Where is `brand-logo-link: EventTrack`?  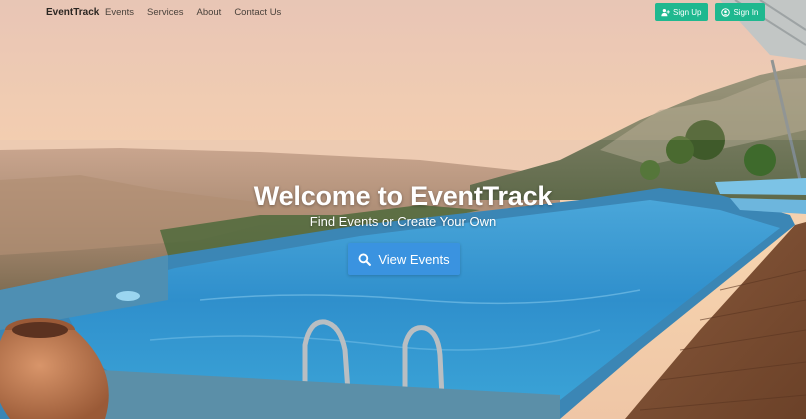
brand-logo-link: EventTrack is located at coordinates (72, 12).